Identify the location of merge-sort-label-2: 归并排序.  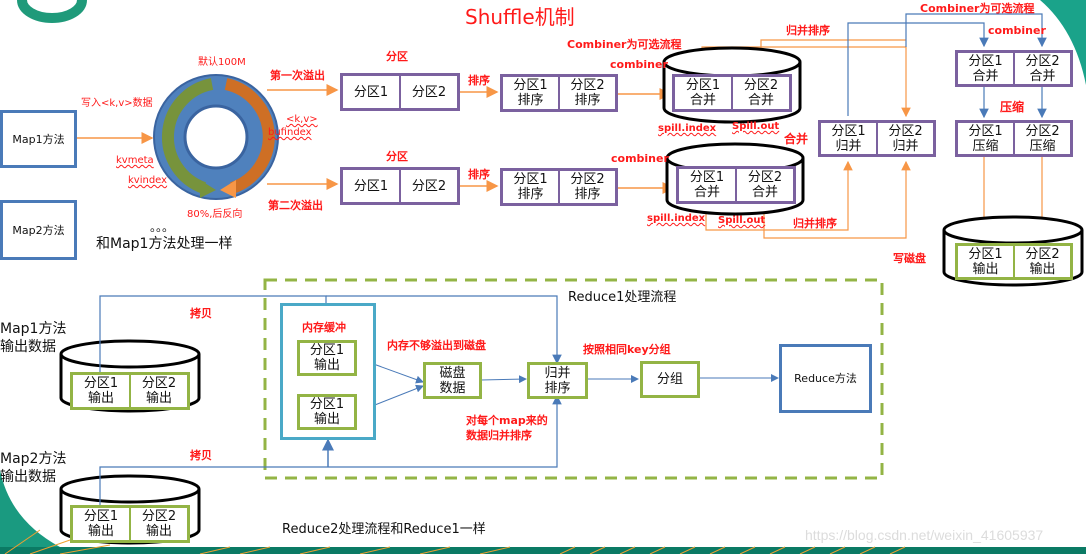
(815, 223).